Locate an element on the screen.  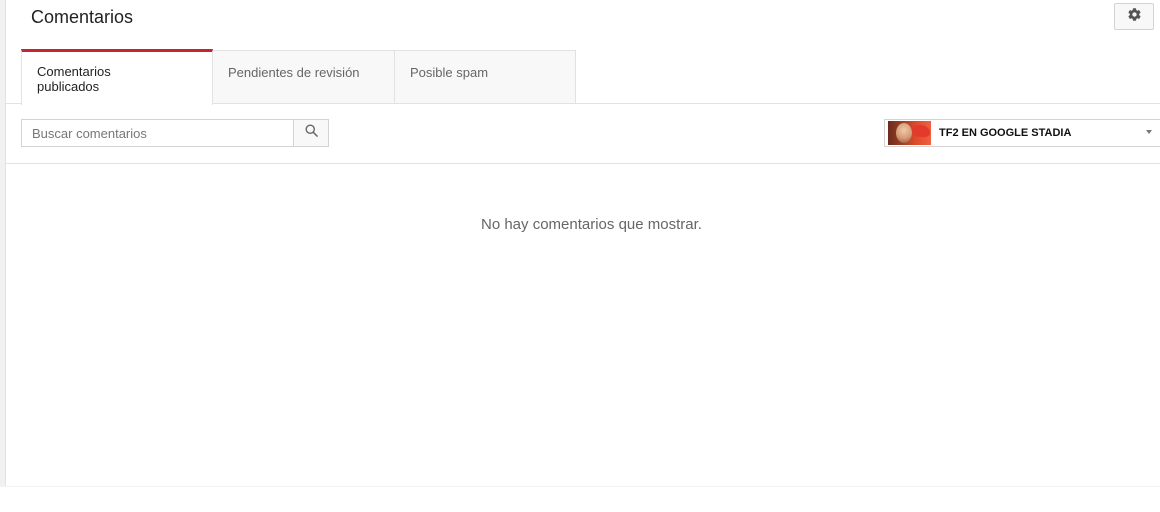
gear-icon is located at coordinates (1134, 17).